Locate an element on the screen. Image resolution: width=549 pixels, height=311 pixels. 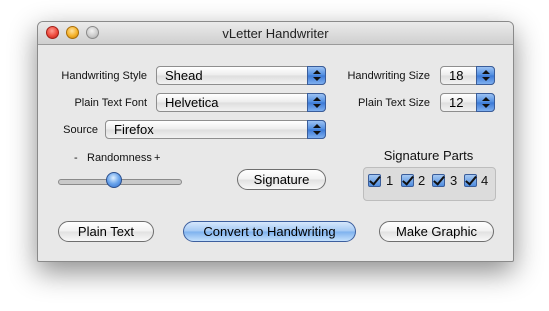
signature-part-4-checkbox is located at coordinates (470, 180).